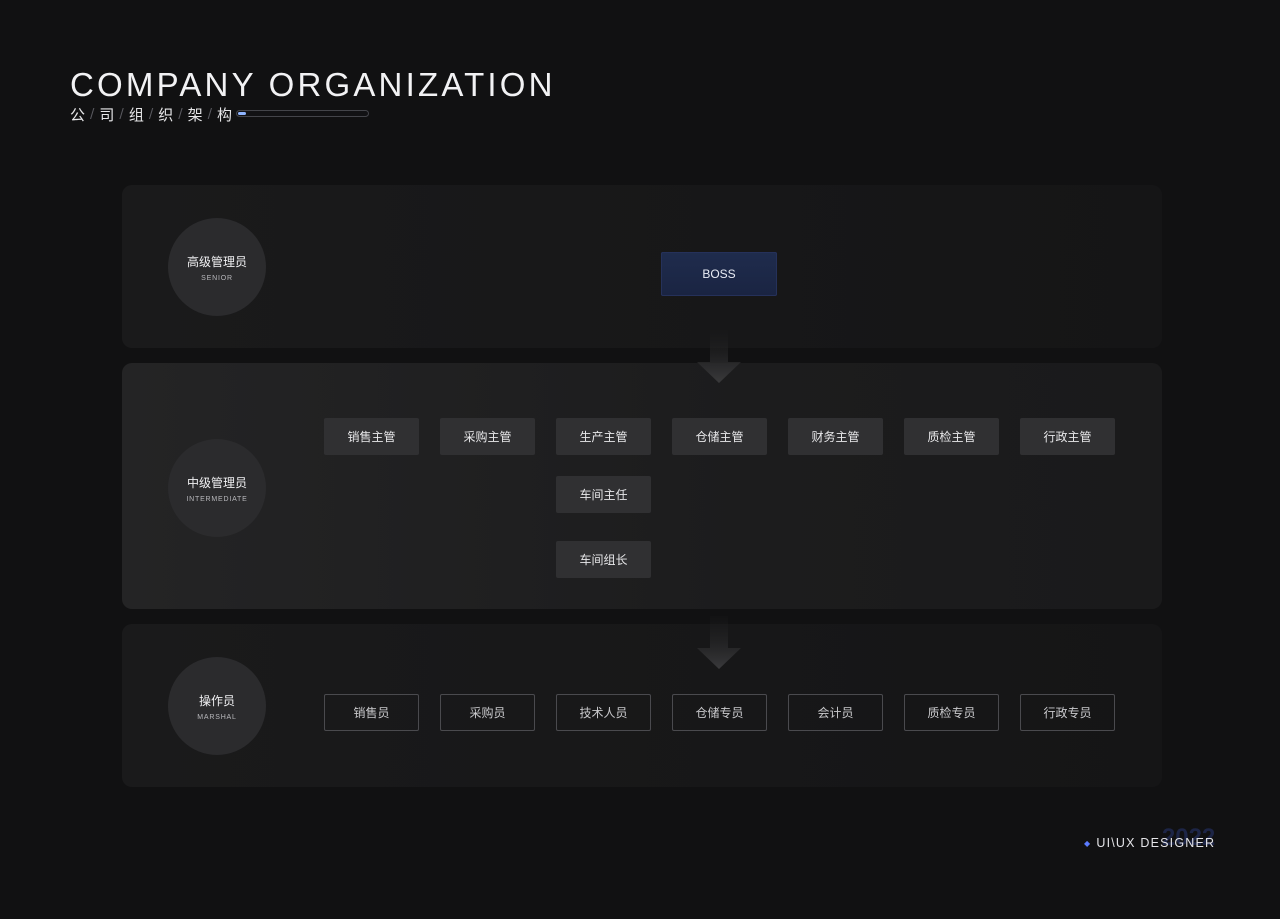  Describe the element at coordinates (78, 114) in the screenshot. I see `subtitle-char: 公` at that location.